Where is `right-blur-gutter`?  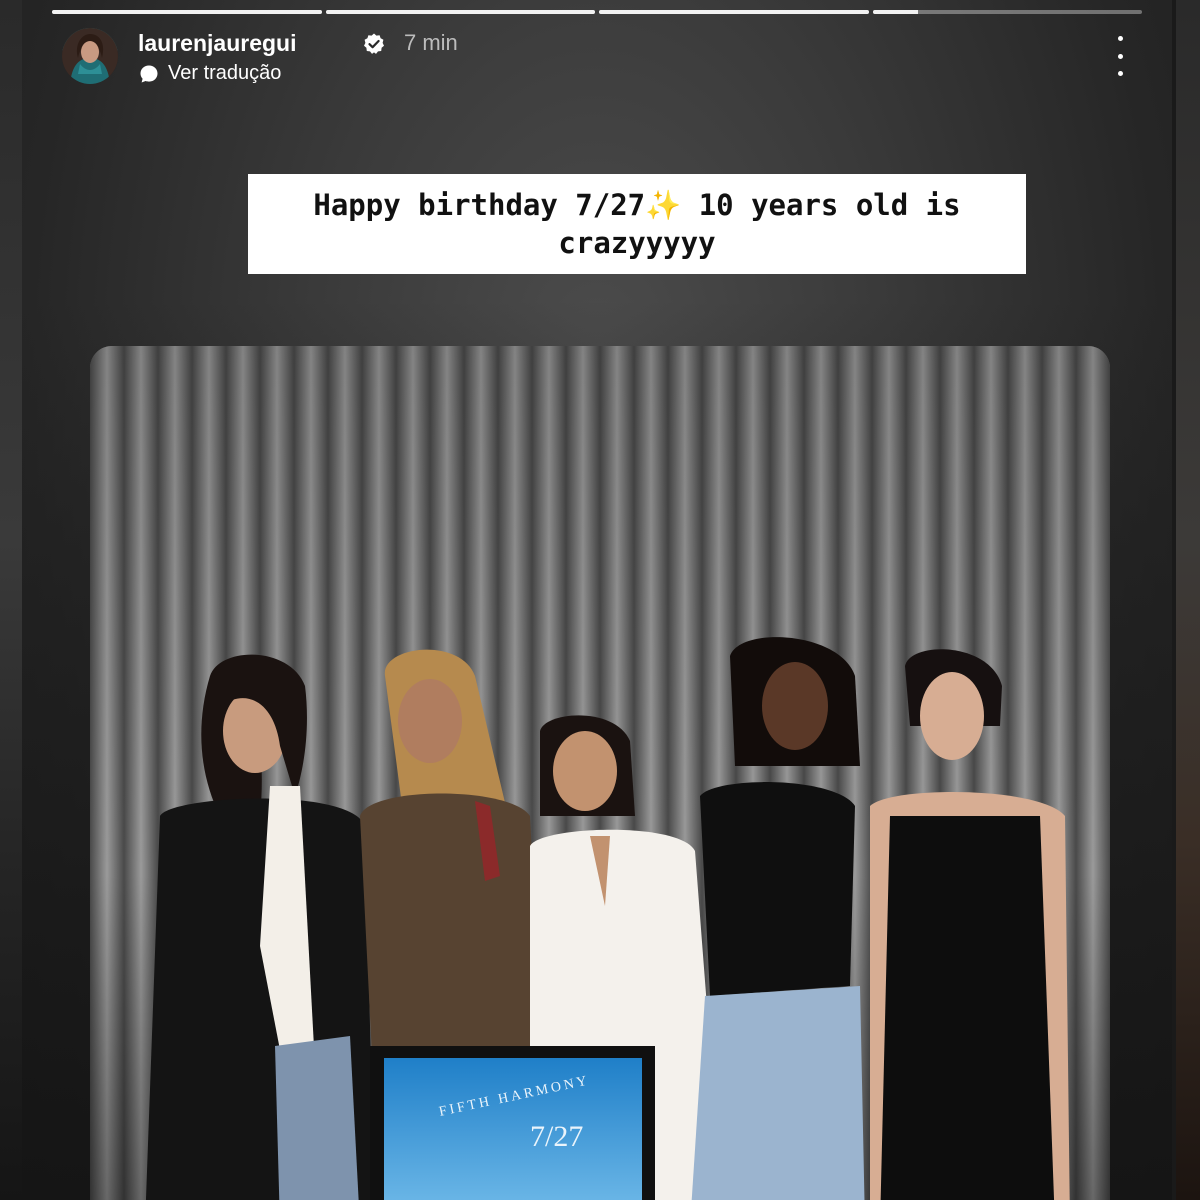
right-blur-gutter is located at coordinates (1188, 600).